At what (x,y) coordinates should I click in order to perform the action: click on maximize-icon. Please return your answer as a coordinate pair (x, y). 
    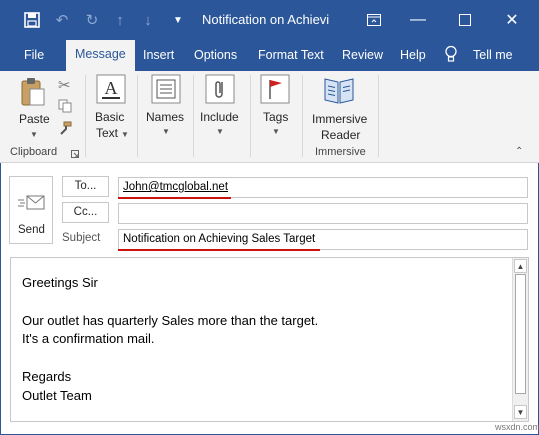
    Looking at the image, I should click on (465, 20).